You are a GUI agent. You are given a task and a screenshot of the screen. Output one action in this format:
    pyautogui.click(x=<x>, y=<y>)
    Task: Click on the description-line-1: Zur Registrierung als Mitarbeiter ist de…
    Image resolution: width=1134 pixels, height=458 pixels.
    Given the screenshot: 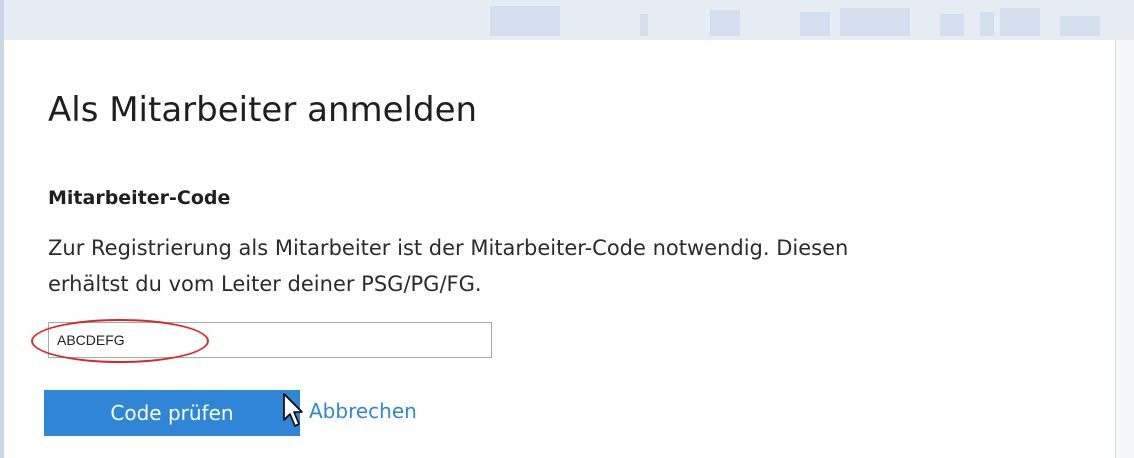 What is the action you would take?
    pyautogui.click(x=448, y=248)
    